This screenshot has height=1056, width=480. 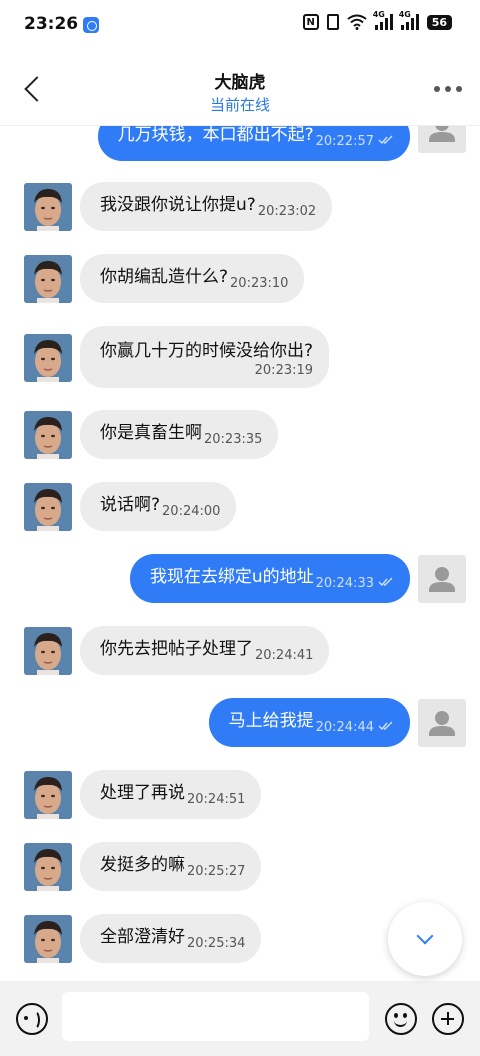 I want to click on plus-button, so click(x=448, y=1019).